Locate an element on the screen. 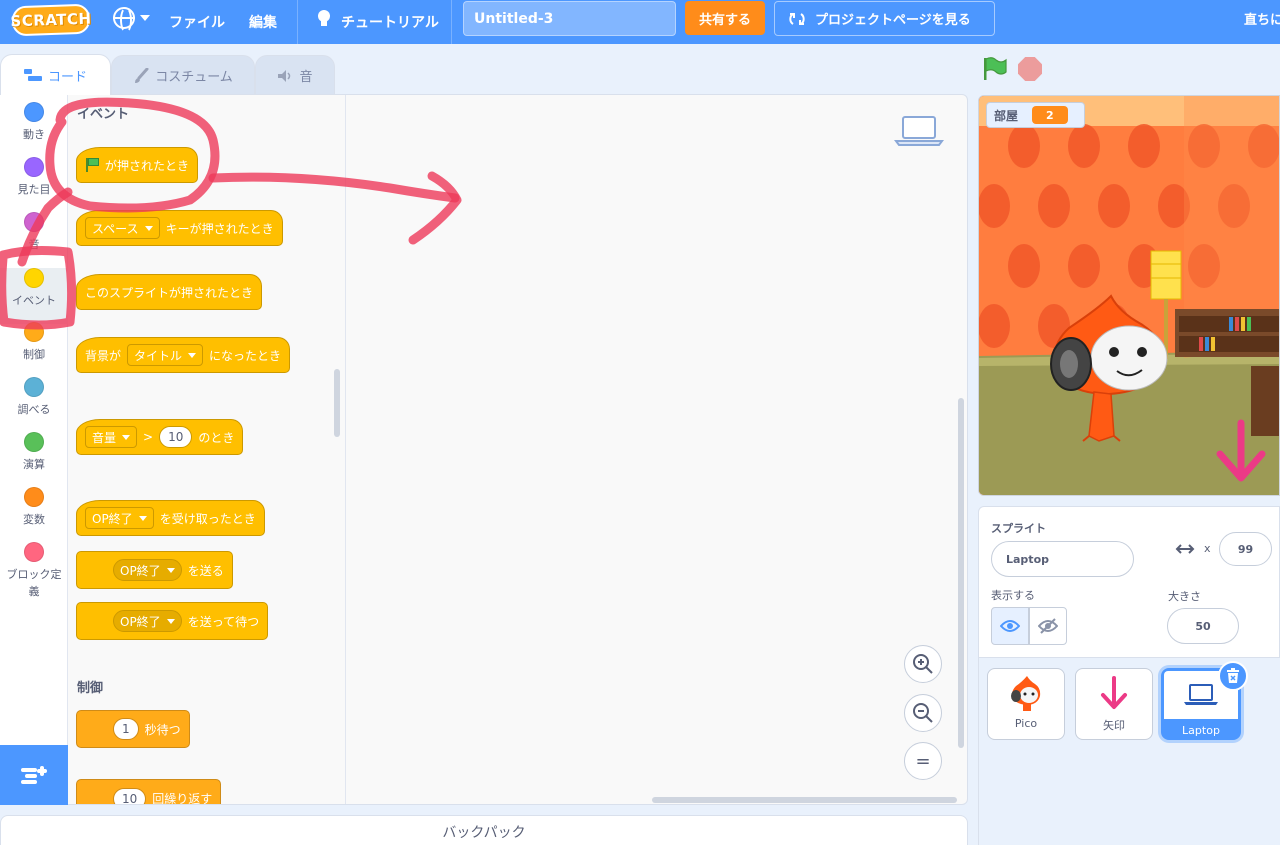 The width and height of the screenshot is (1280, 845). user-menu: 直ちに is located at coordinates (1262, 18).